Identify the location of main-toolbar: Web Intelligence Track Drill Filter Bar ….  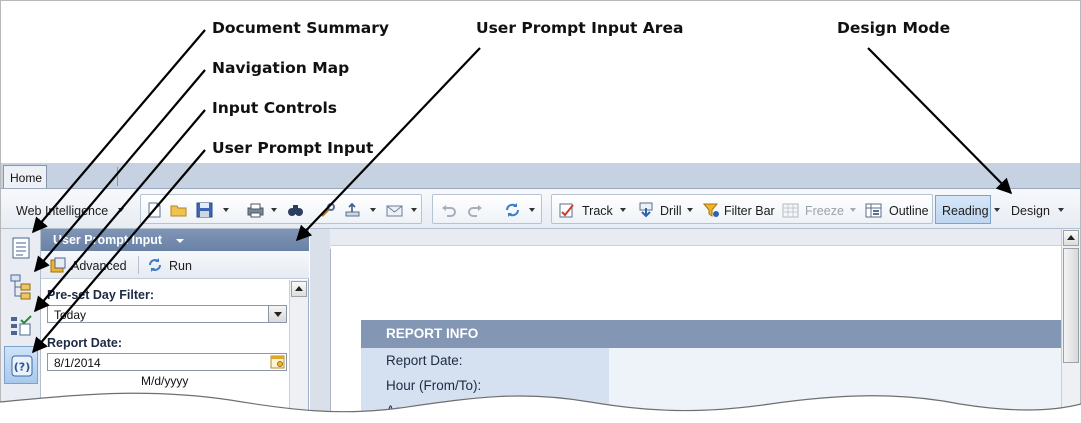
(540, 209).